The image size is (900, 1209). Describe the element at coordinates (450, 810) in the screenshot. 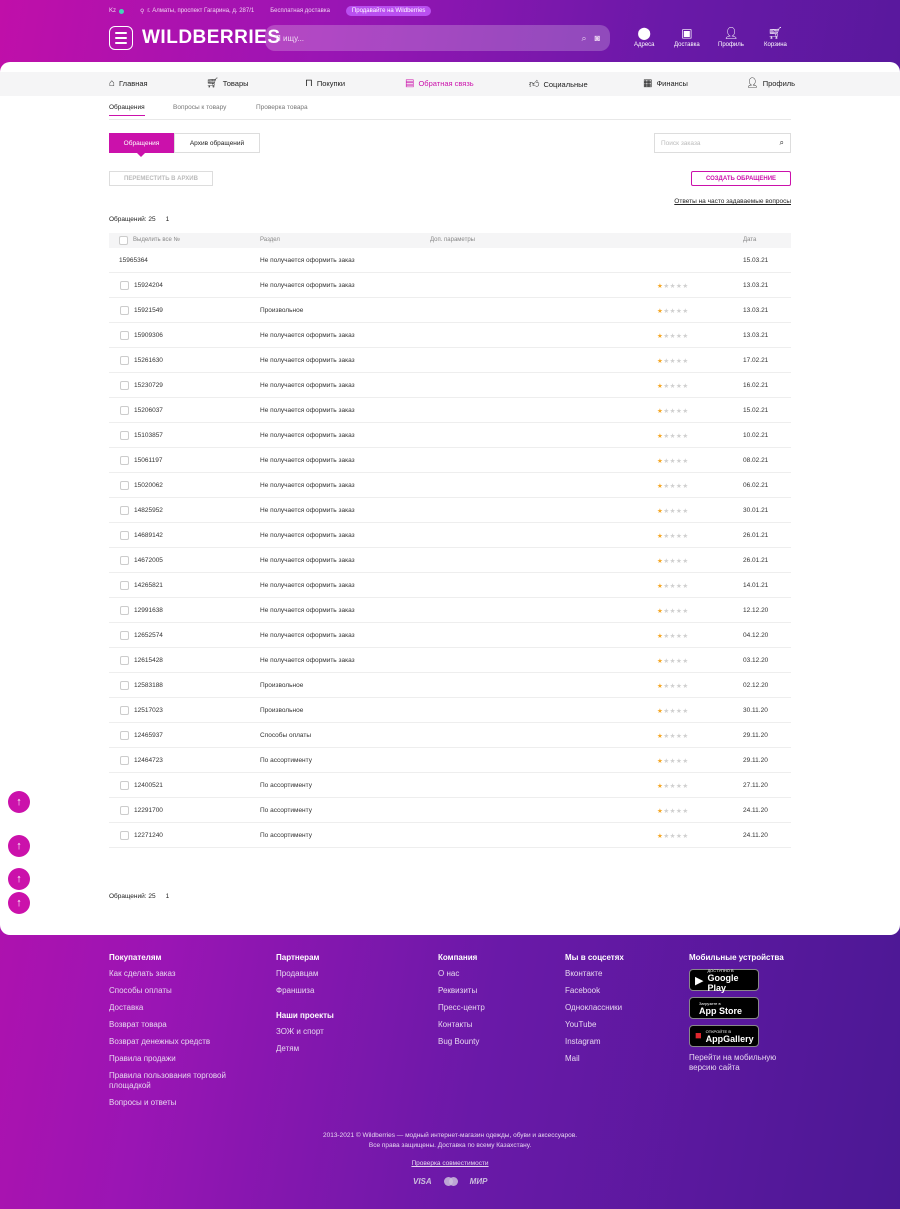

I see `table-row: 12291700 По ассортименту ★★★★★ 24.11.20` at that location.